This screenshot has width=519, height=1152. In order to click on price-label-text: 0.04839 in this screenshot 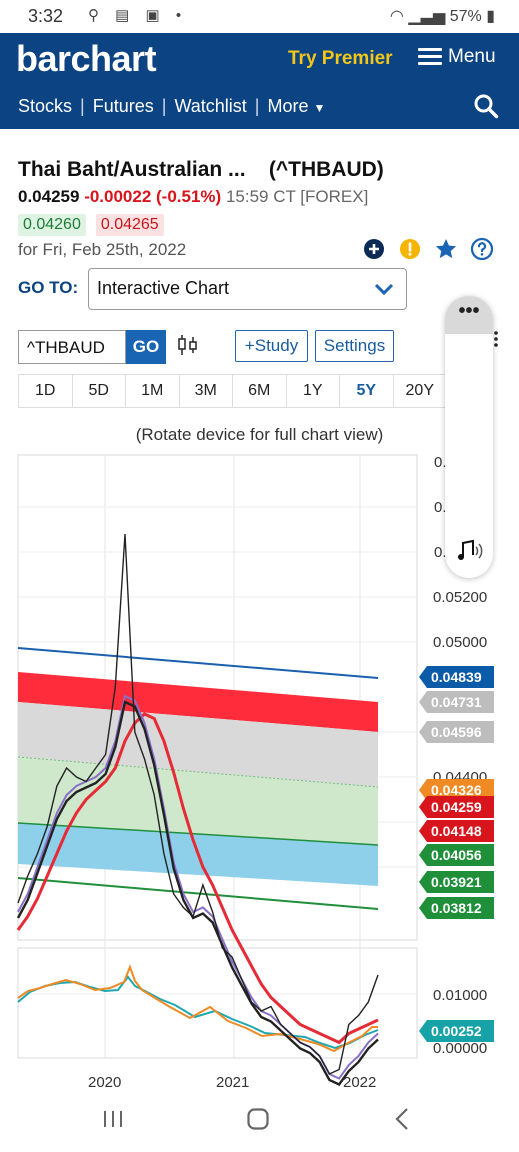, I will do `click(456, 677)`.